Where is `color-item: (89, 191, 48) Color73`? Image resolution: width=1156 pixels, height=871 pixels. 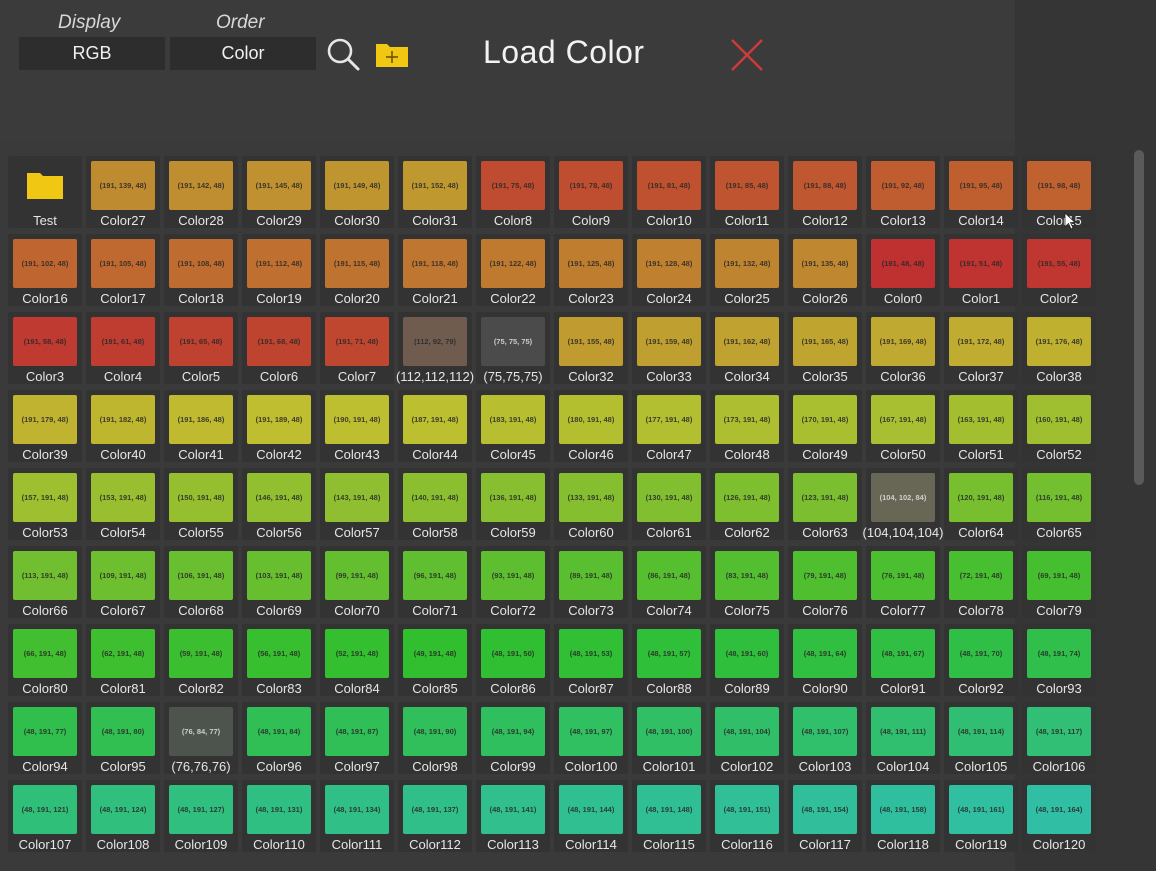 color-item: (89, 191, 48) Color73 is located at coordinates (591, 582).